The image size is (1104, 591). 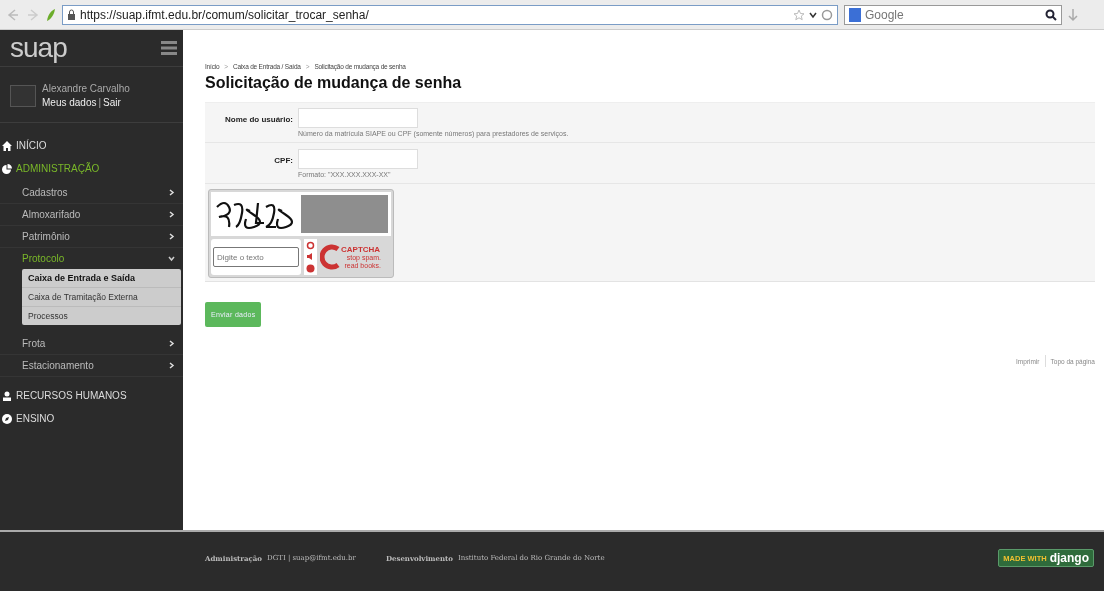 I want to click on user-name: Alexandre Carvalho, so click(x=86, y=88).